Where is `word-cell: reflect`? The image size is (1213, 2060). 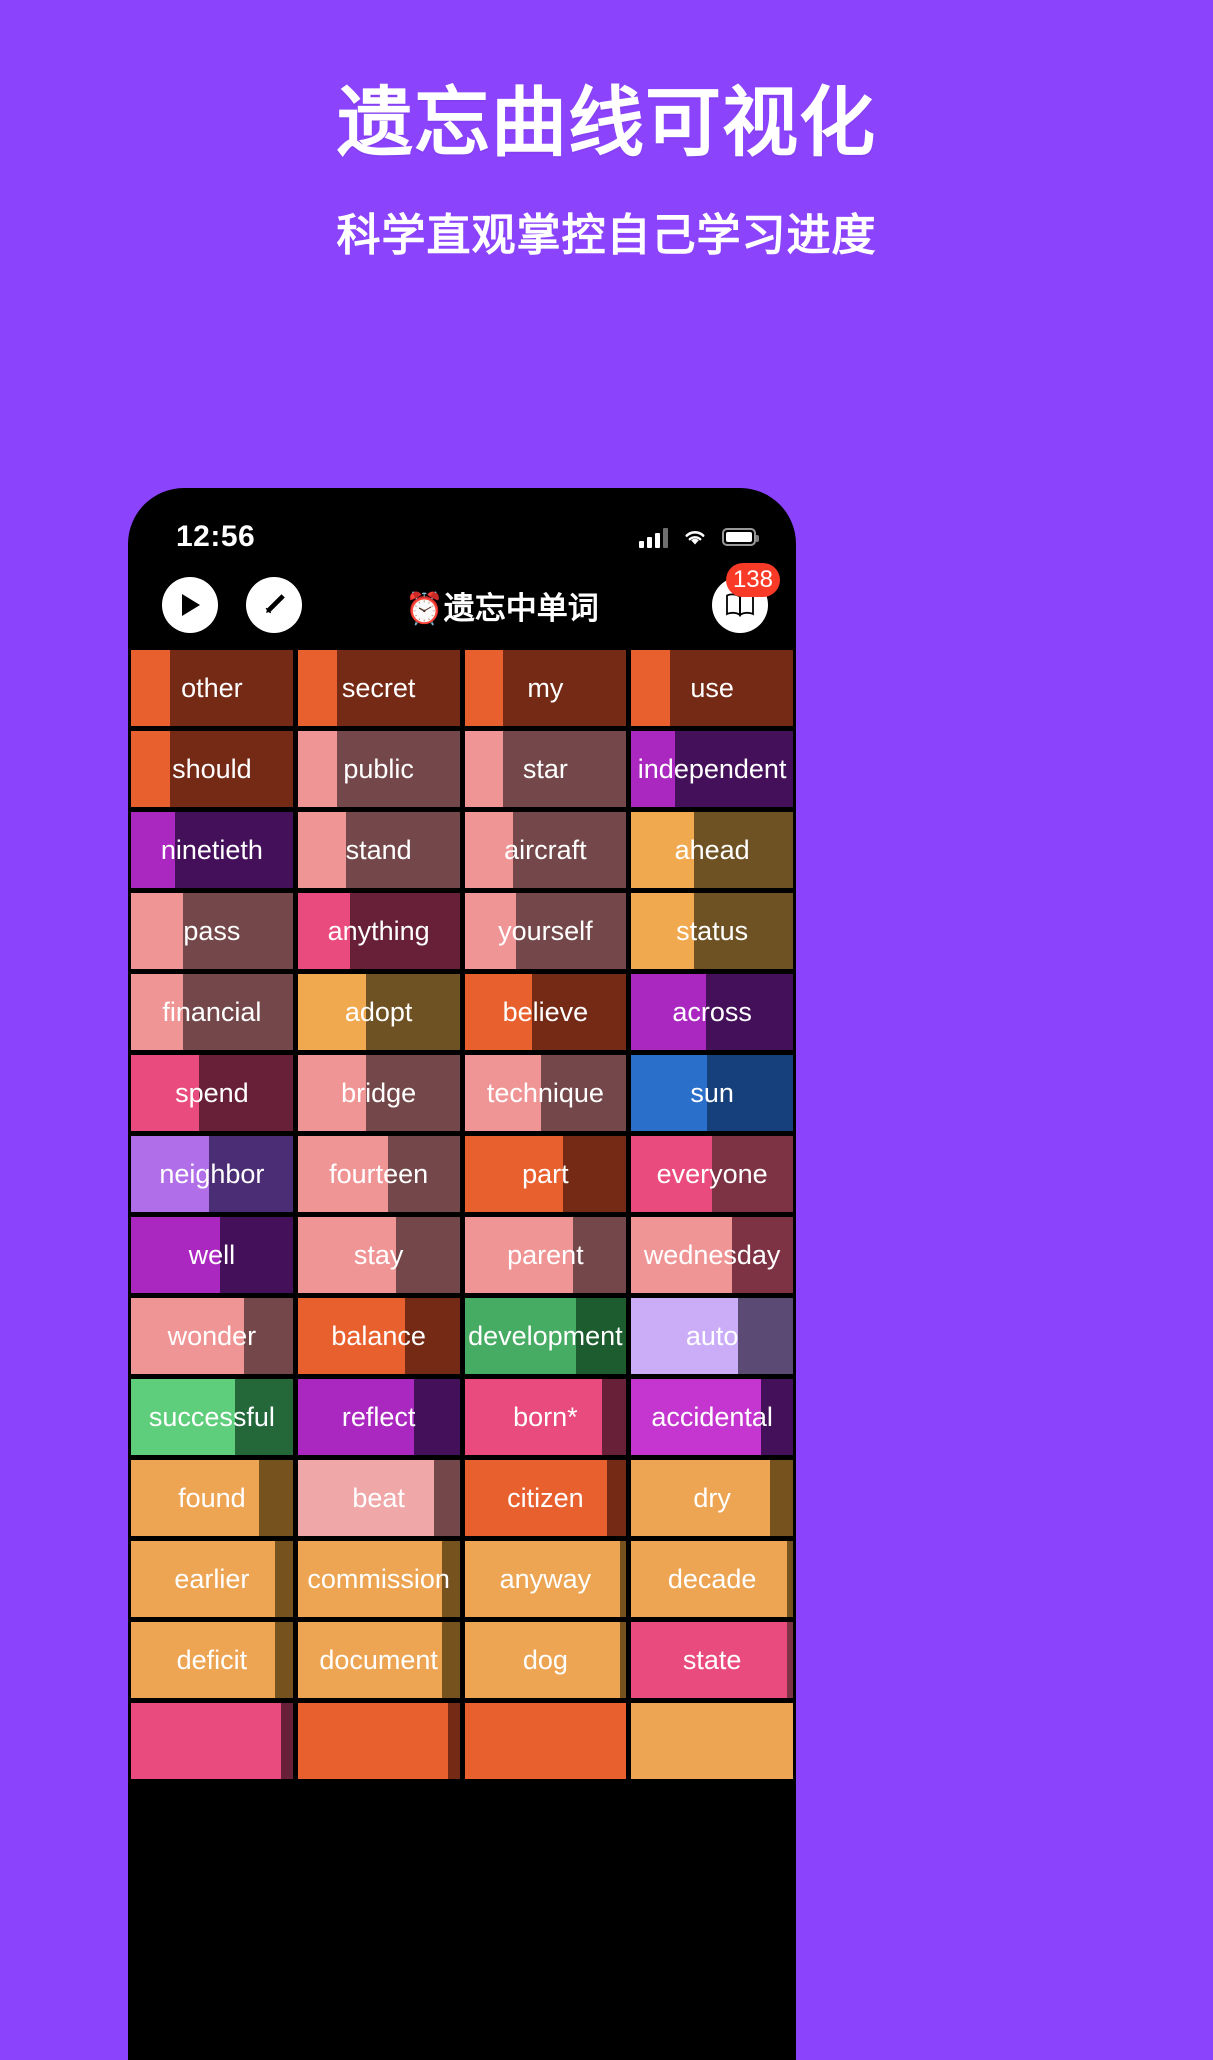
word-cell: reflect is located at coordinates (378, 1417).